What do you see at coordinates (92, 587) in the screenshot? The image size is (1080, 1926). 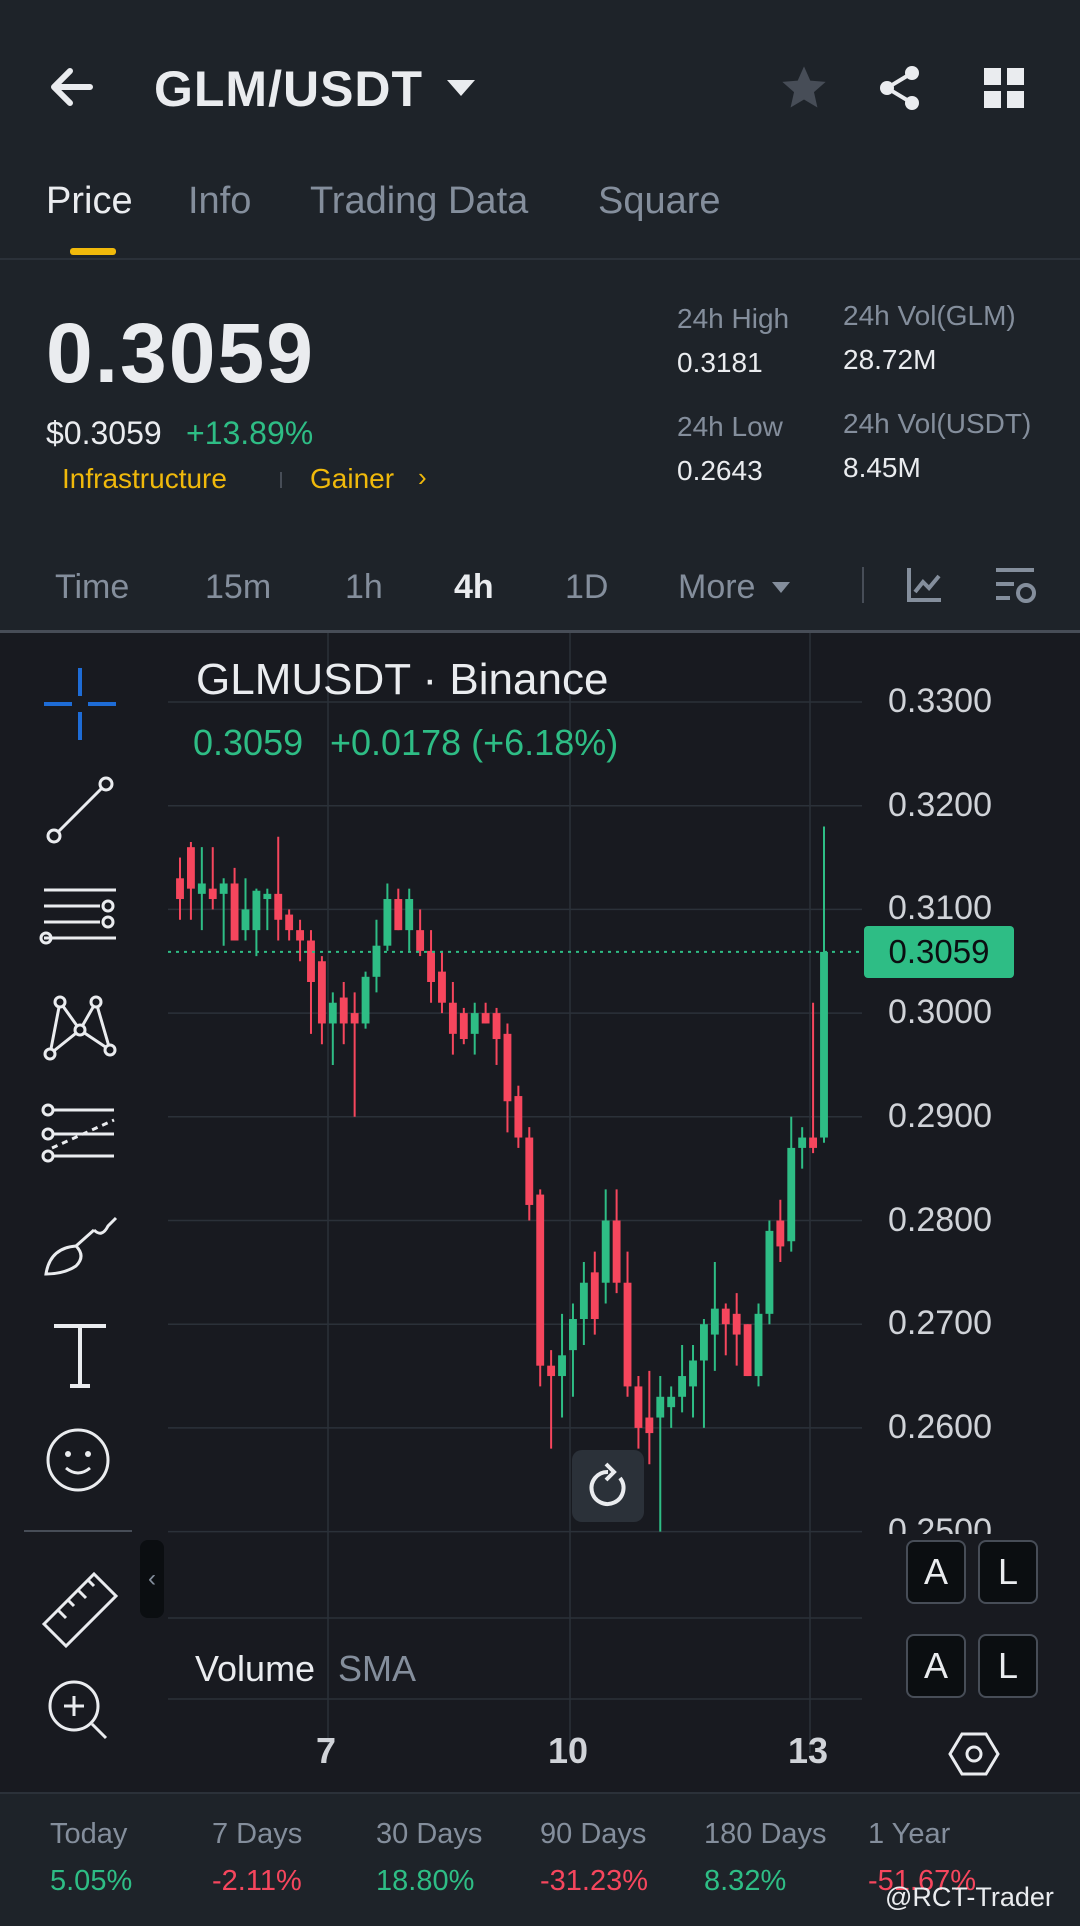 I see `timeframe-time: Time` at bounding box center [92, 587].